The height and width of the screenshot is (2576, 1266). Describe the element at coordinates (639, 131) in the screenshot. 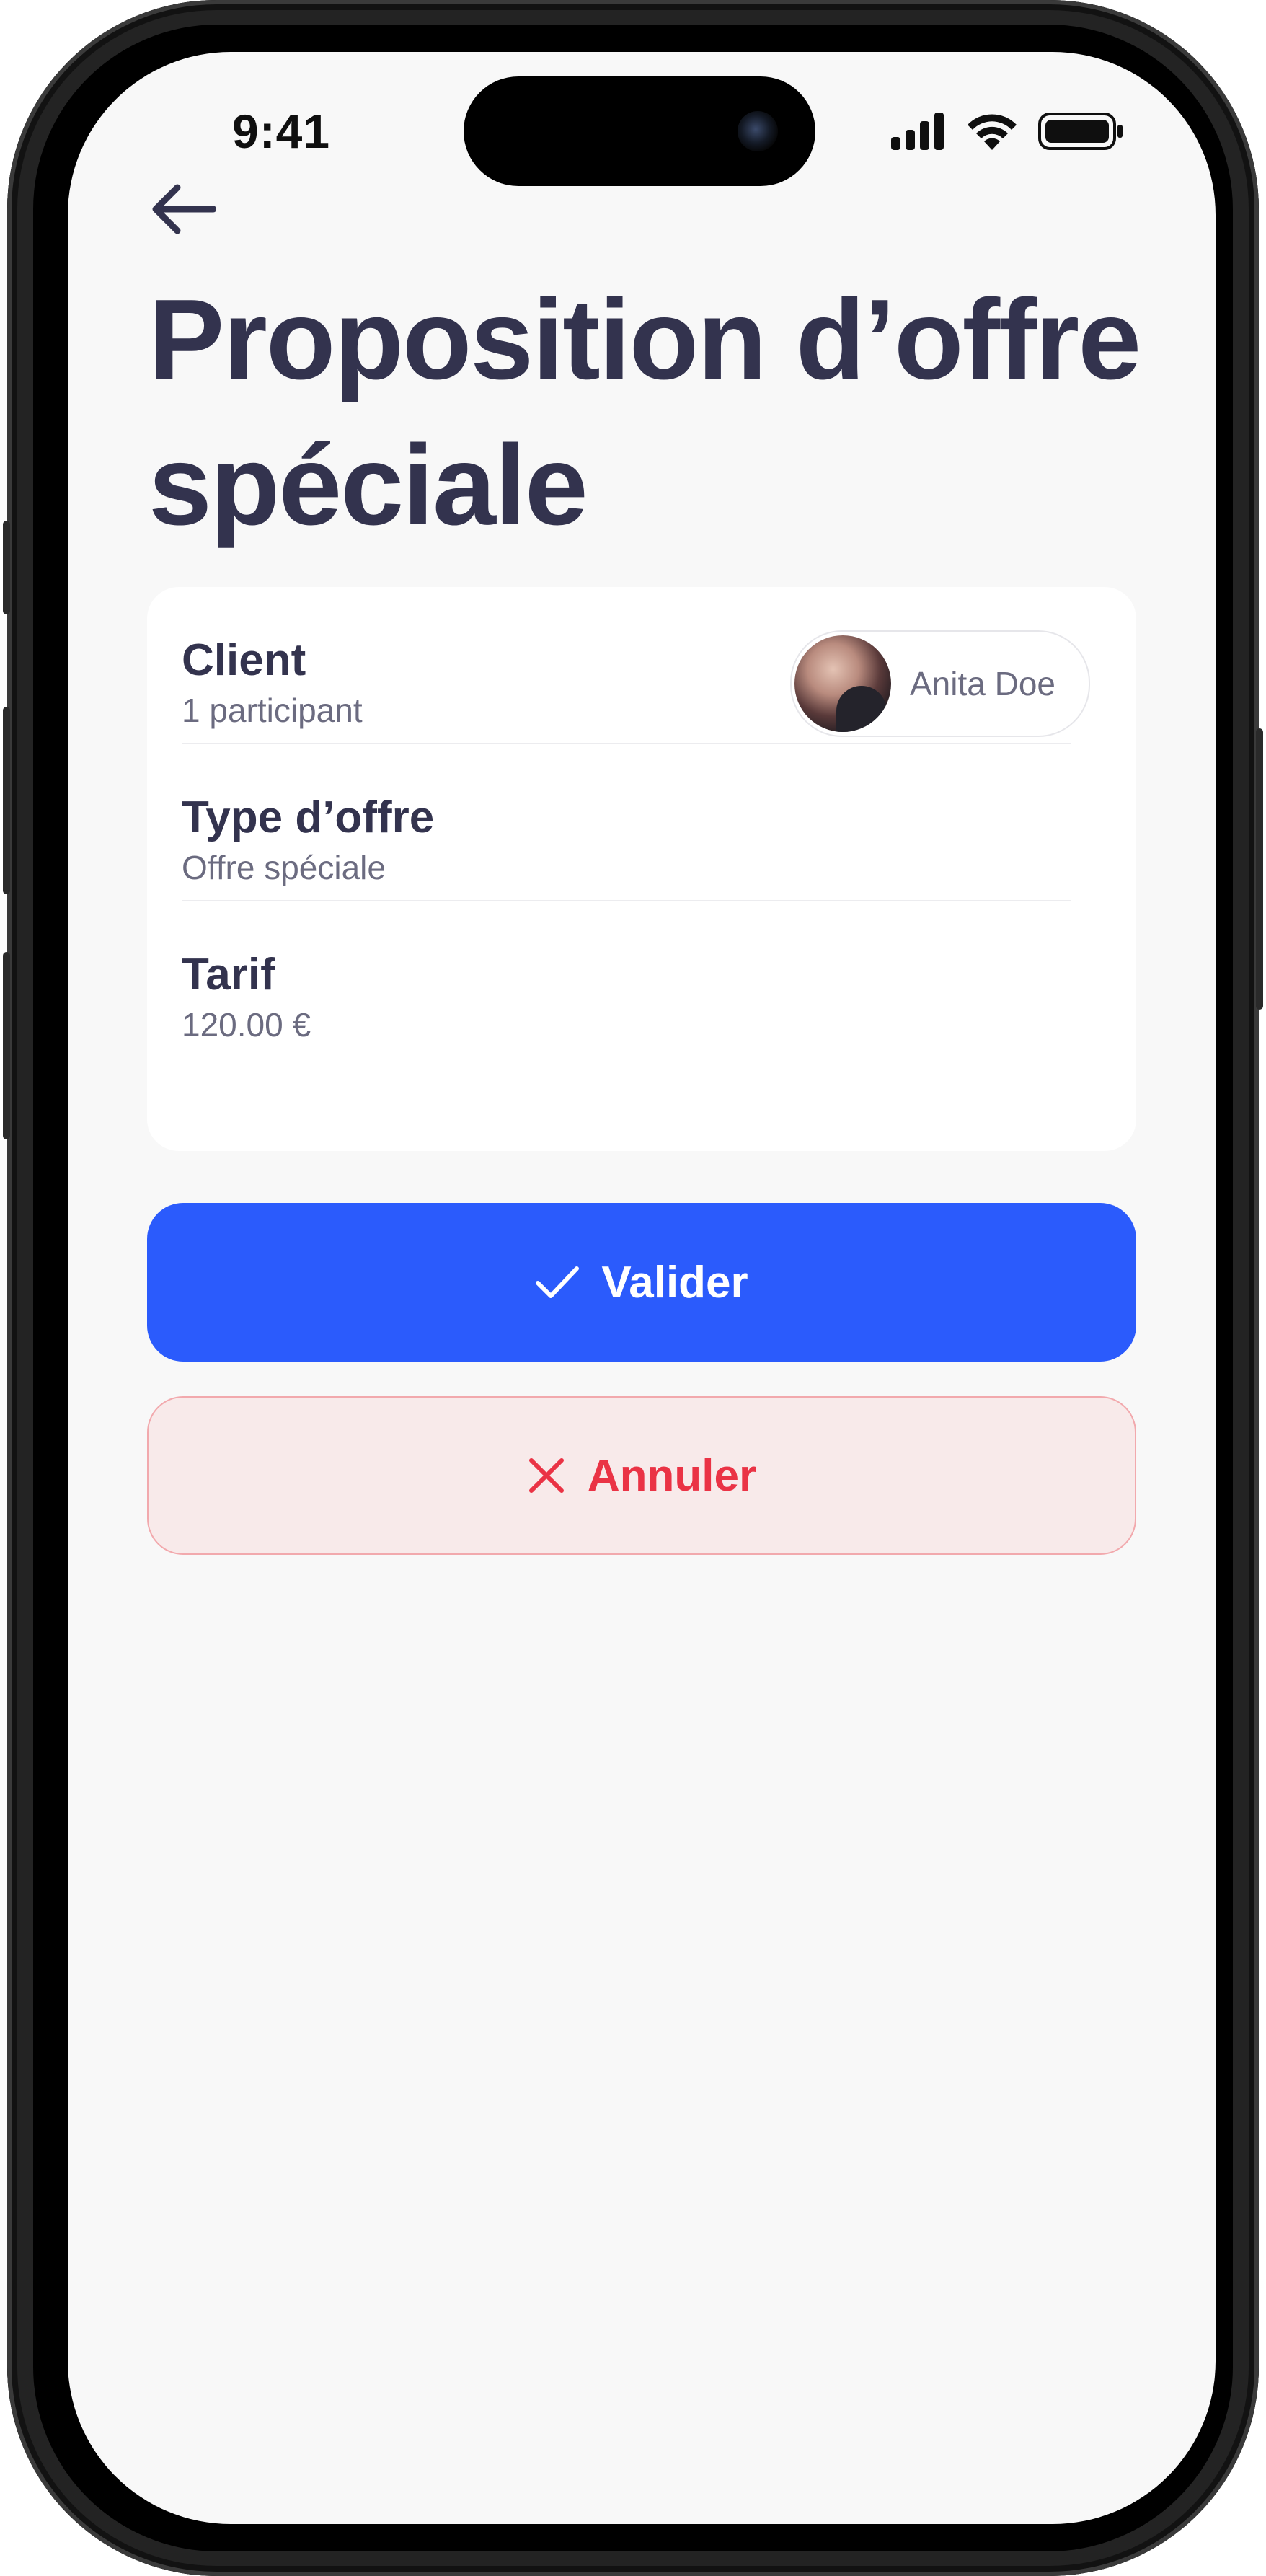

I see `dynamic-island` at that location.